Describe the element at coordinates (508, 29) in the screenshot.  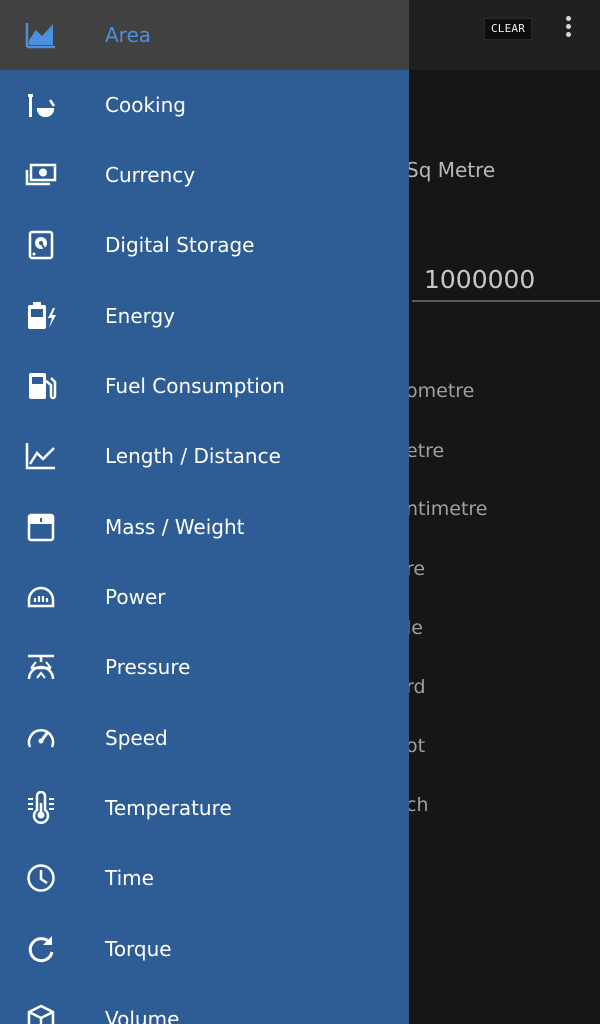
I see `clear-button: CLEAR` at that location.